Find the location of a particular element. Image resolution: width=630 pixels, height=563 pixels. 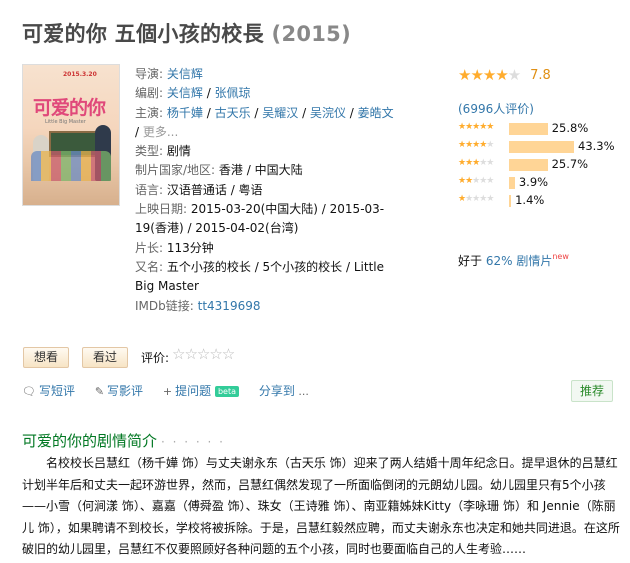

summary-heading-text: 可爱的你的剧情简介 is located at coordinates (90, 441).